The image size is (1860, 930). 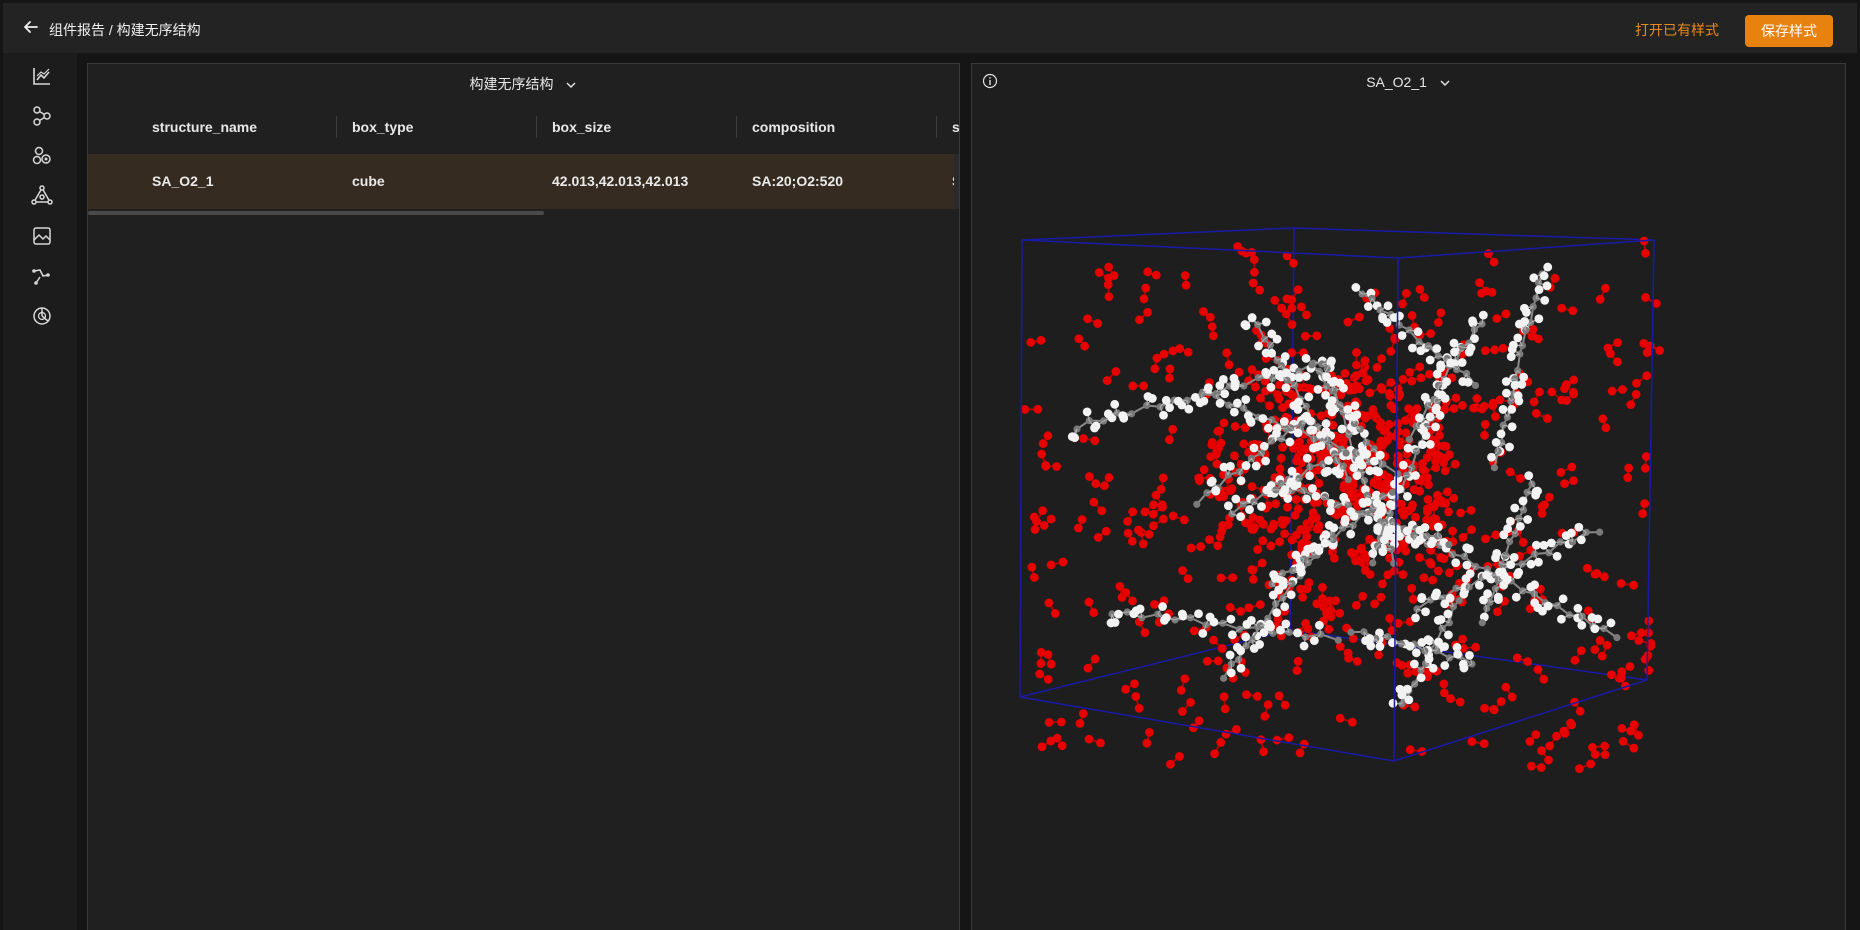 What do you see at coordinates (832, 127) in the screenshot?
I see `column-header-composition: composition` at bounding box center [832, 127].